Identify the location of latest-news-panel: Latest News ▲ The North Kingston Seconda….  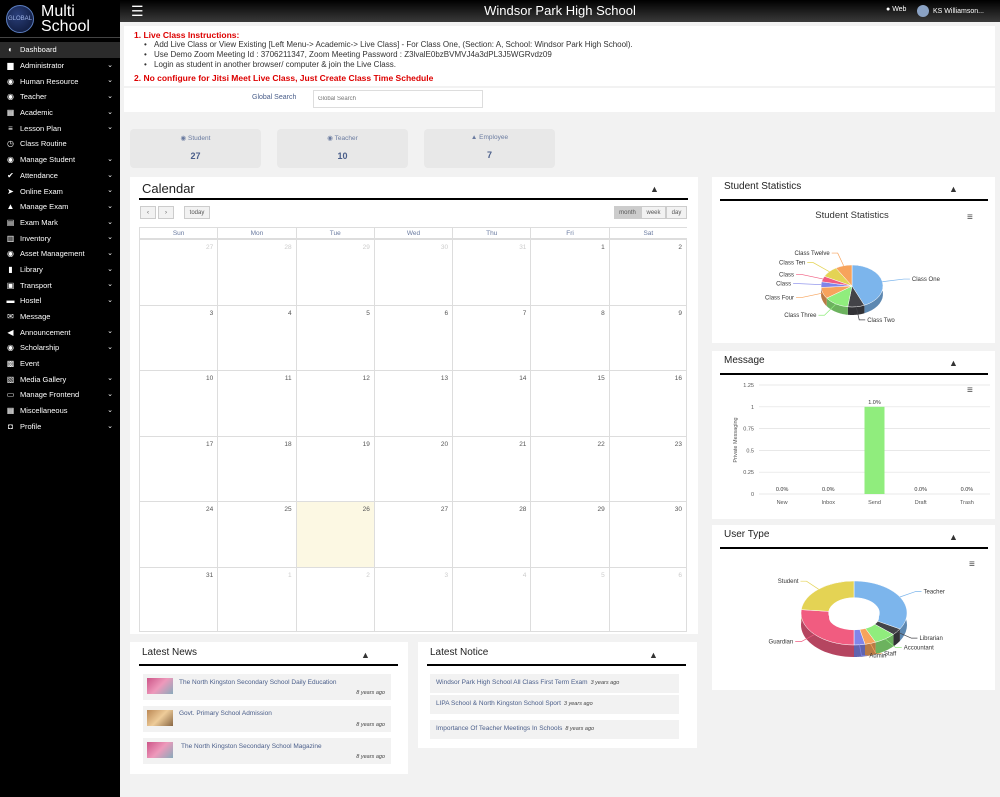
(269, 708).